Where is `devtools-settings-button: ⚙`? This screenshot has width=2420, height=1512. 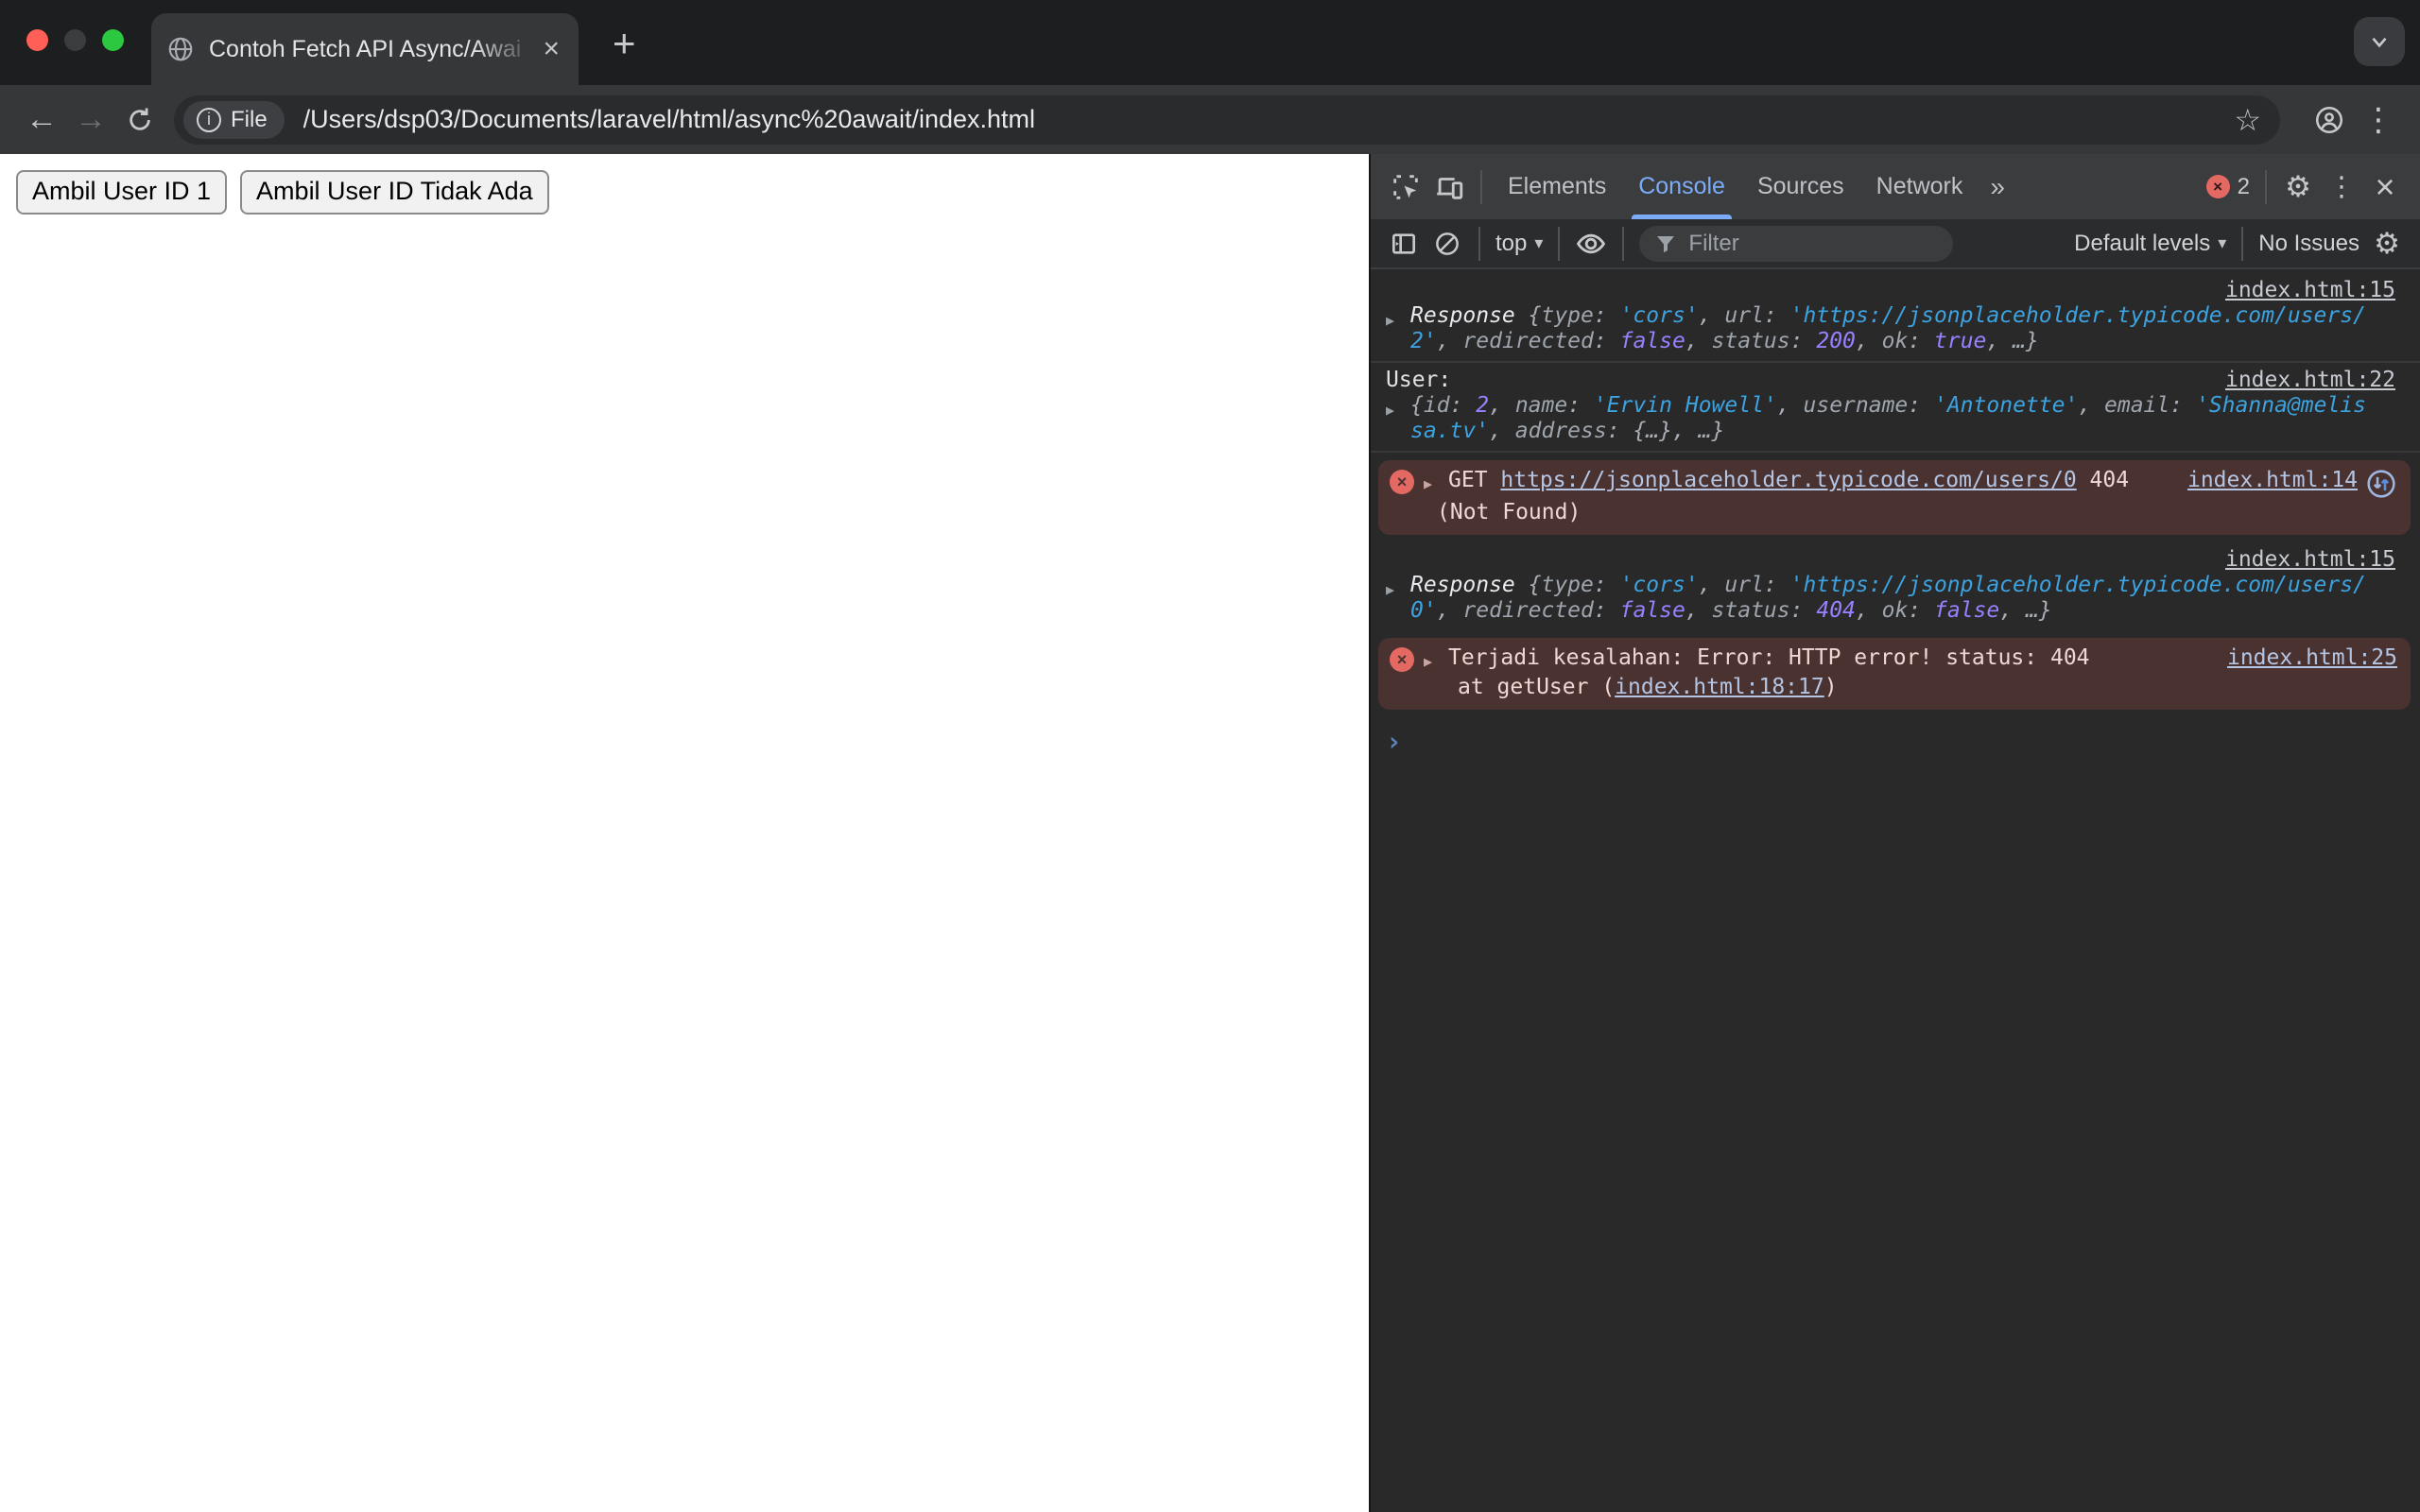 devtools-settings-button: ⚙ is located at coordinates (2298, 187).